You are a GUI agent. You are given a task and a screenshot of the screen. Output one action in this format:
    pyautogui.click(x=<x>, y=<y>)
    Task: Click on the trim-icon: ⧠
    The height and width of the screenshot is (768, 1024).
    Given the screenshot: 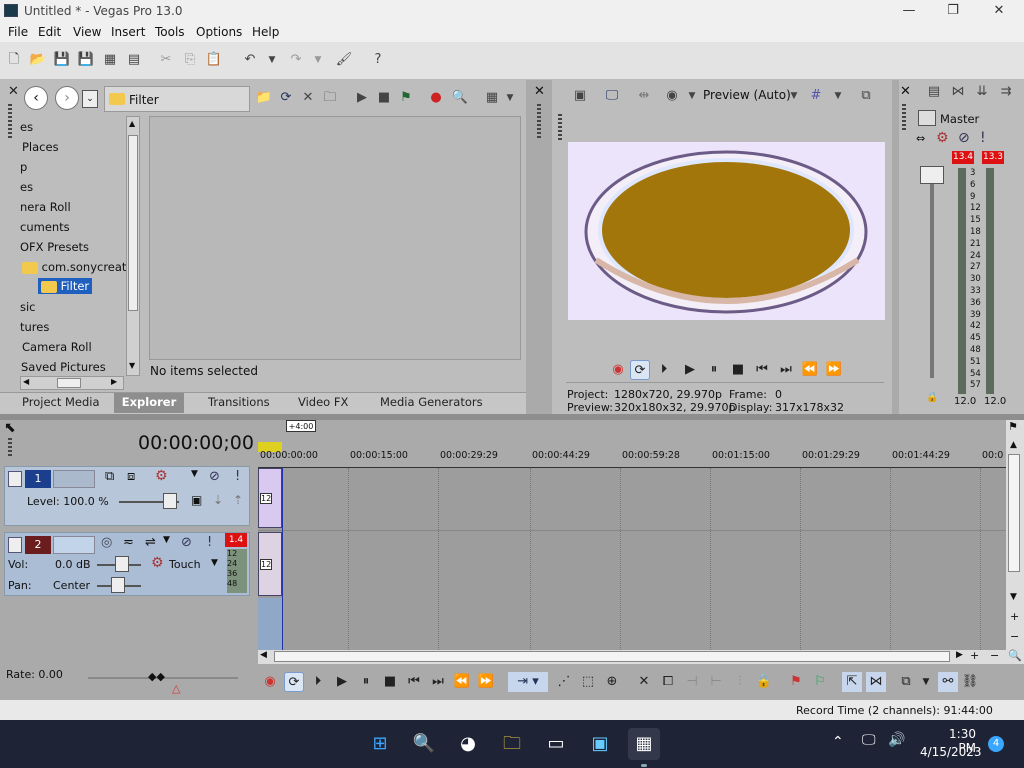 What is the action you would take?
    pyautogui.click(x=668, y=682)
    